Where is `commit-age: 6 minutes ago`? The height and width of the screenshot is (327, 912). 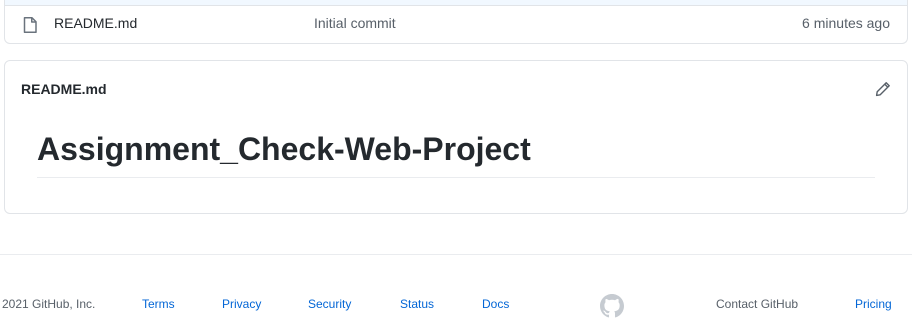
commit-age: 6 minutes ago is located at coordinates (846, 23).